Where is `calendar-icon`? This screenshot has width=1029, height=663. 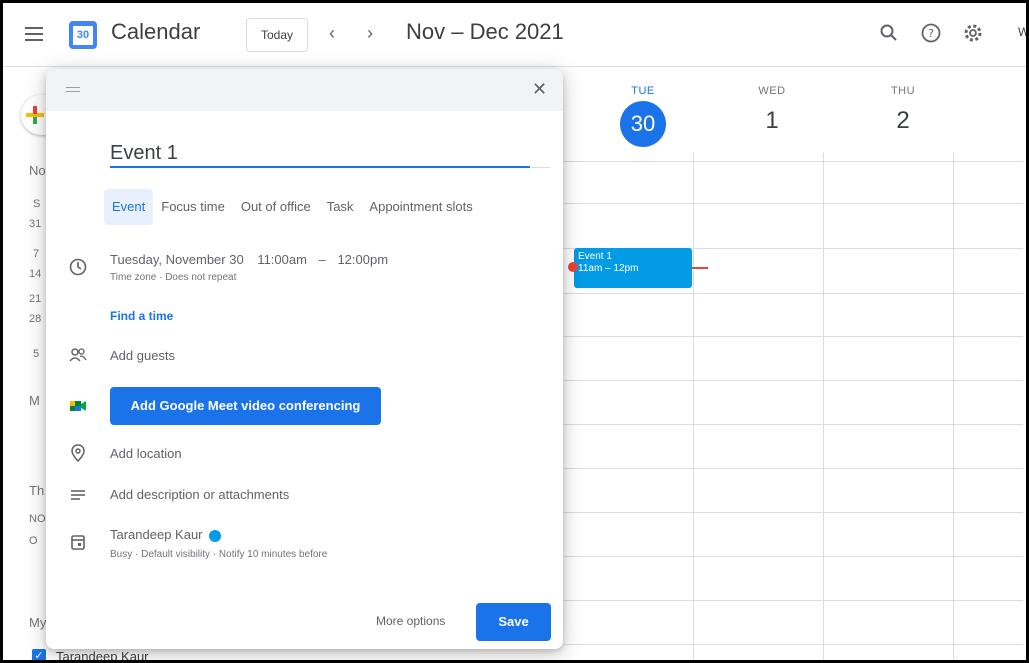
calendar-icon is located at coordinates (78, 542).